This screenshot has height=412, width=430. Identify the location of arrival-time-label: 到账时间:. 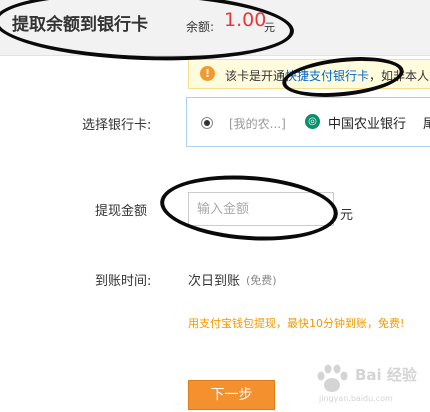
(123, 281).